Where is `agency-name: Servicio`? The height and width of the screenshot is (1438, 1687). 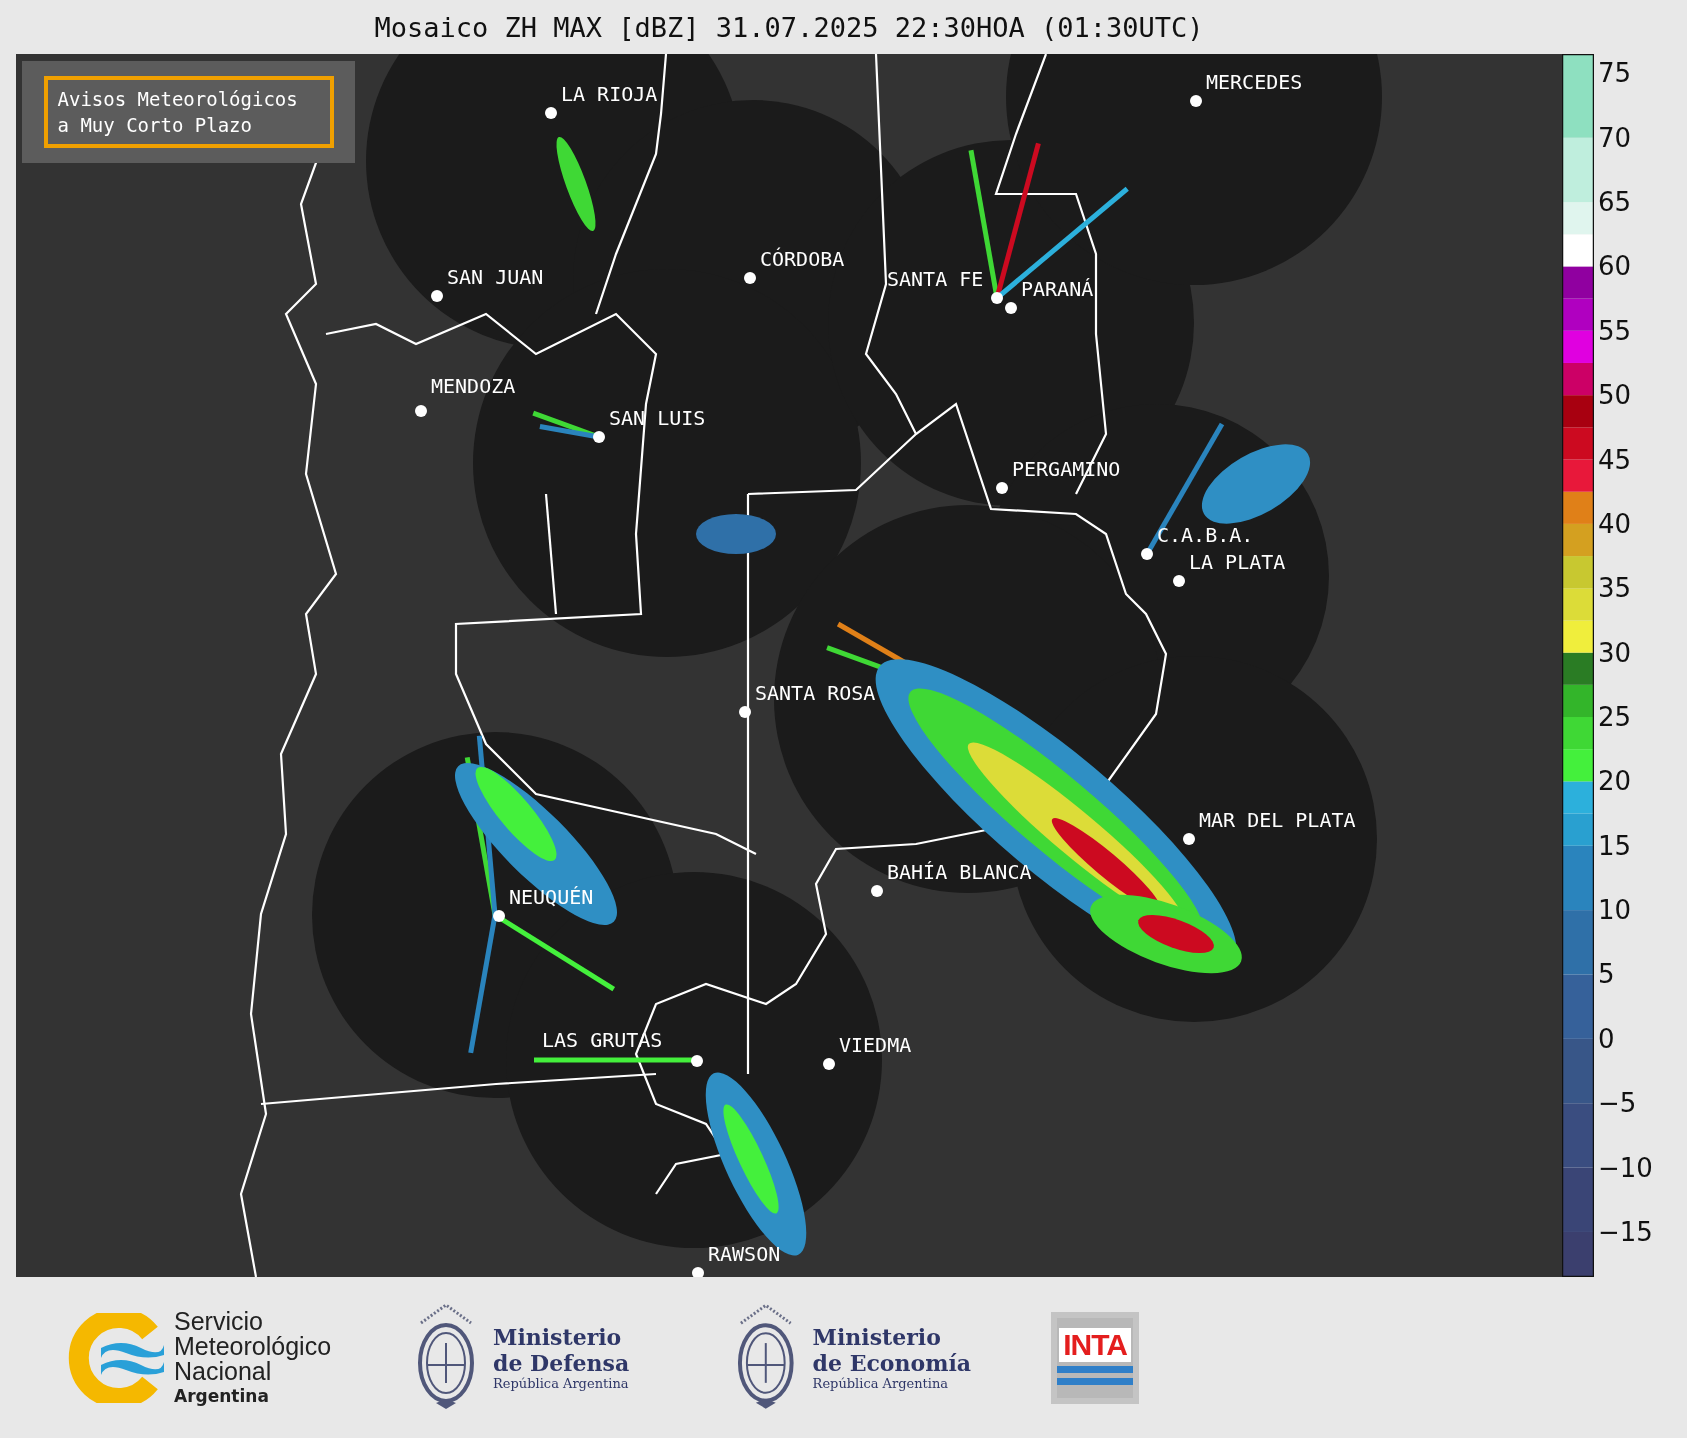
agency-name: Servicio is located at coordinates (219, 1321).